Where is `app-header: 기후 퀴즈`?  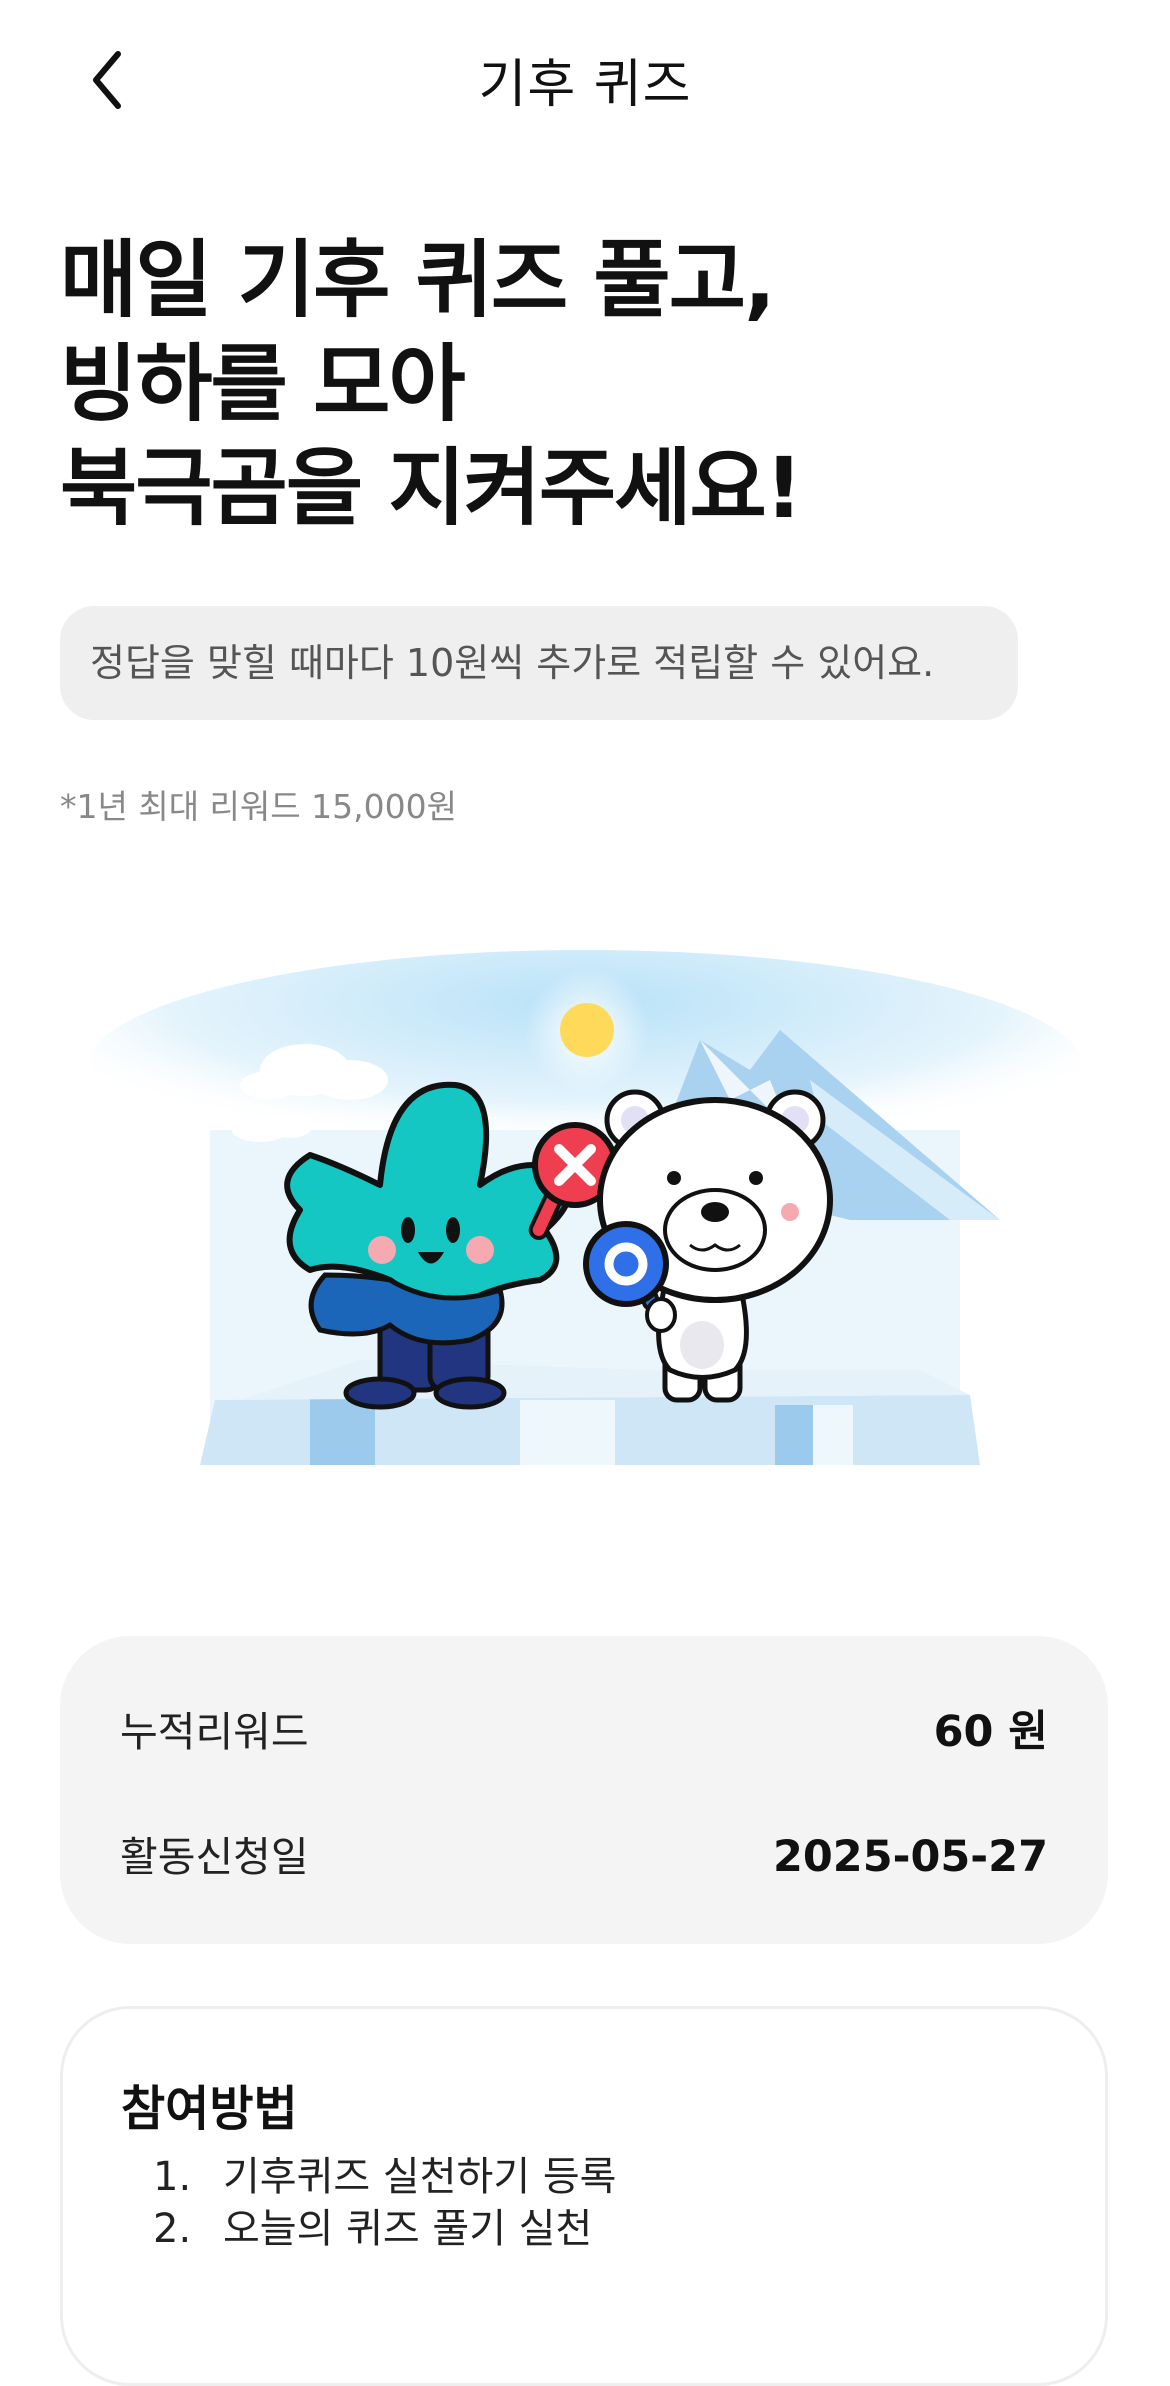
app-header: 기후 퀴즈 is located at coordinates (585, 80).